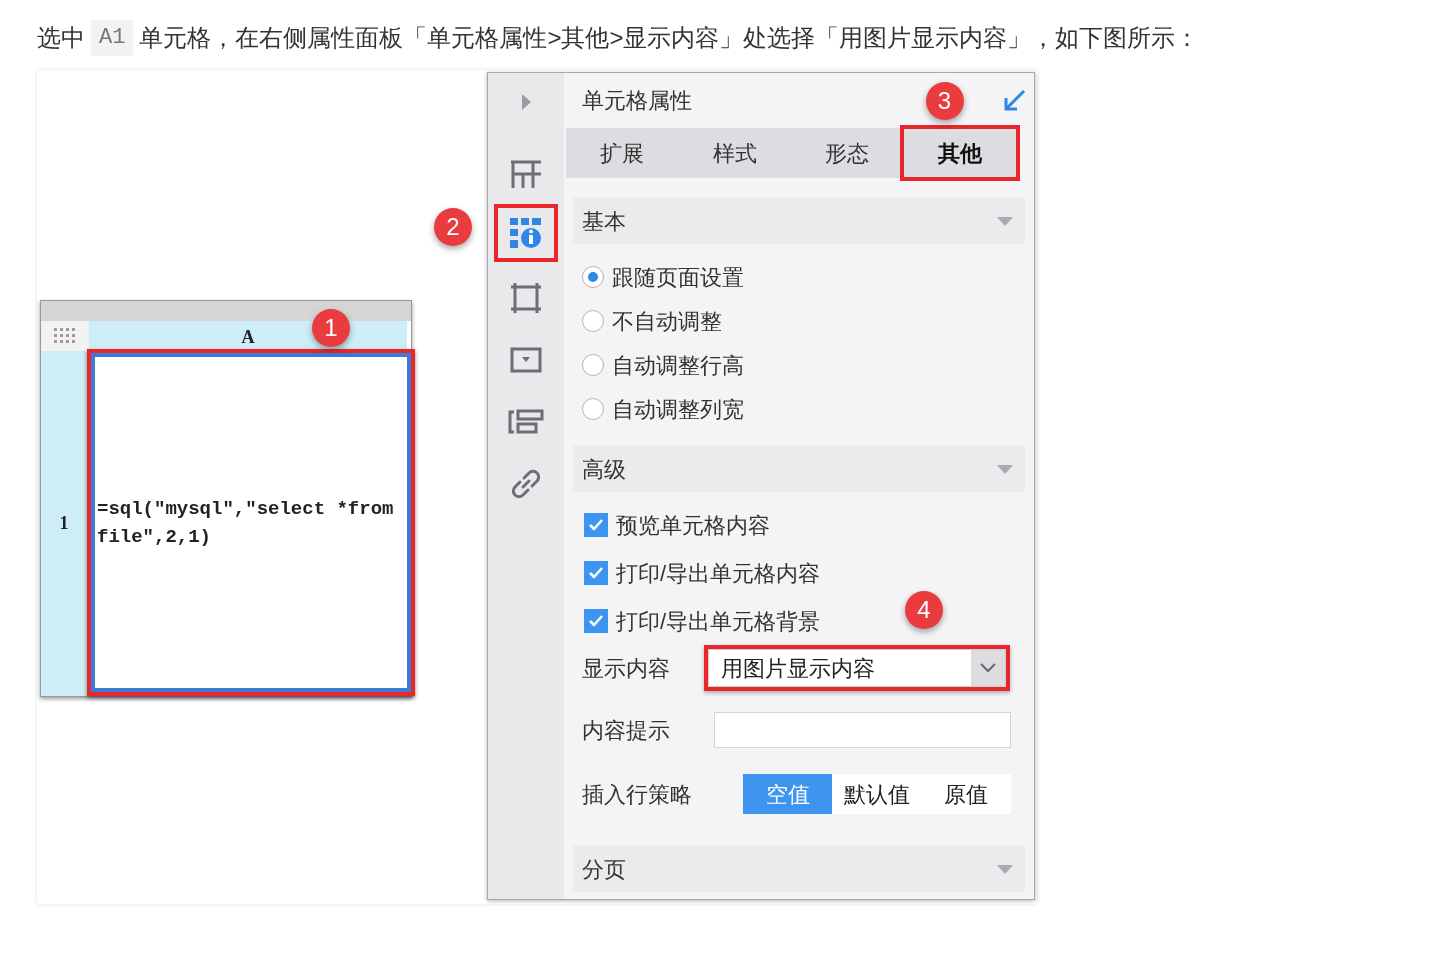  Describe the element at coordinates (944, 101) in the screenshot. I see `step-badge: 3` at that location.